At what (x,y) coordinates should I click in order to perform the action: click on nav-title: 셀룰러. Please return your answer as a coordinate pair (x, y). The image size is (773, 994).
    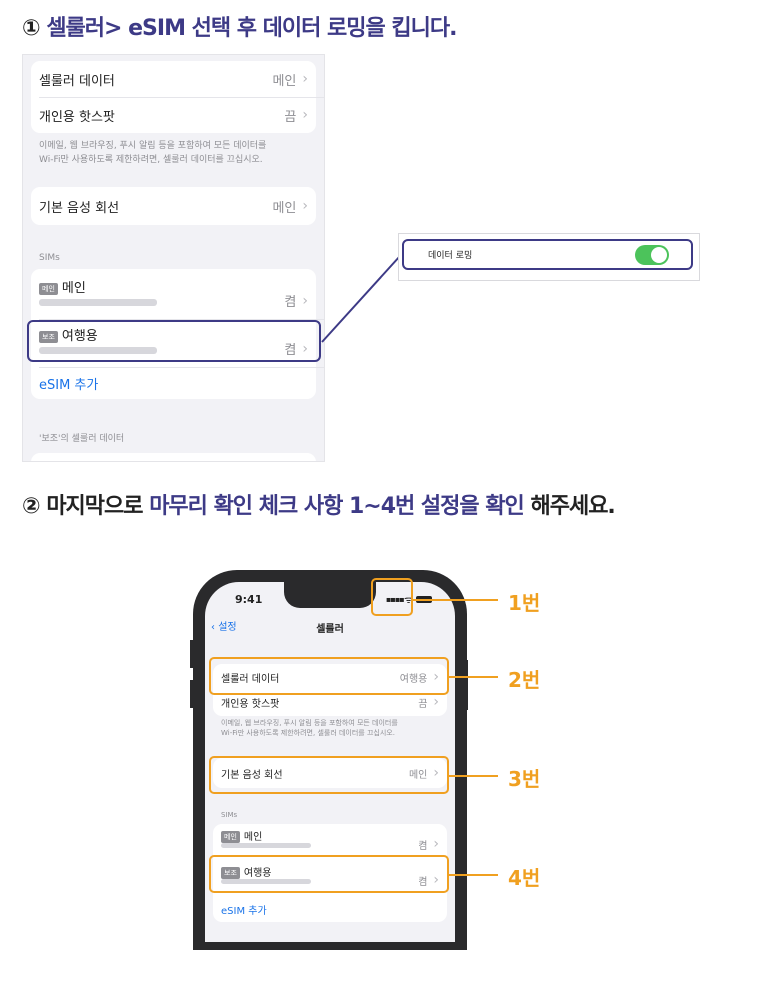
    Looking at the image, I should click on (330, 629).